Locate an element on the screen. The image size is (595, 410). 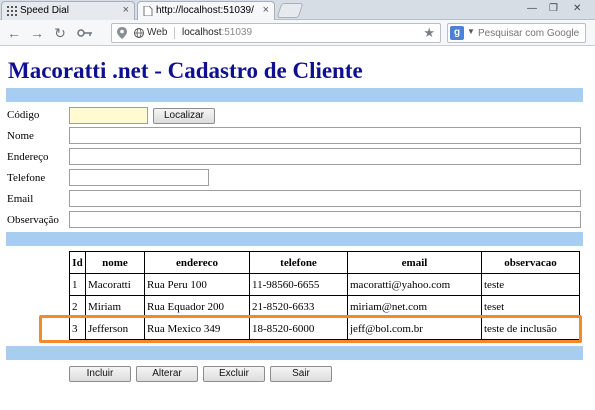
column-header-endereco: endereco is located at coordinates (197, 262).